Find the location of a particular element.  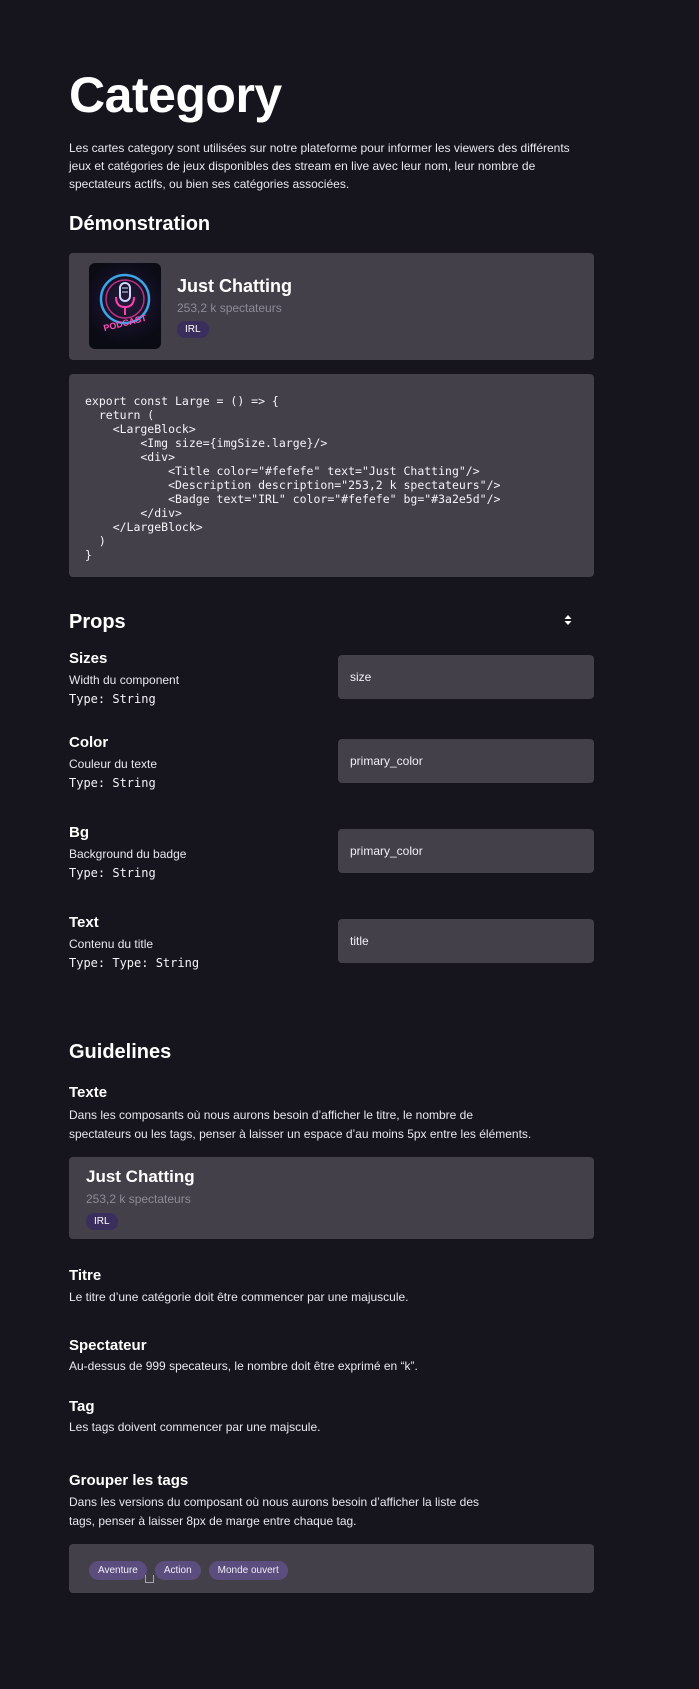

guideline-card-description: 253,2 k spectateurs is located at coordinates (138, 1199).